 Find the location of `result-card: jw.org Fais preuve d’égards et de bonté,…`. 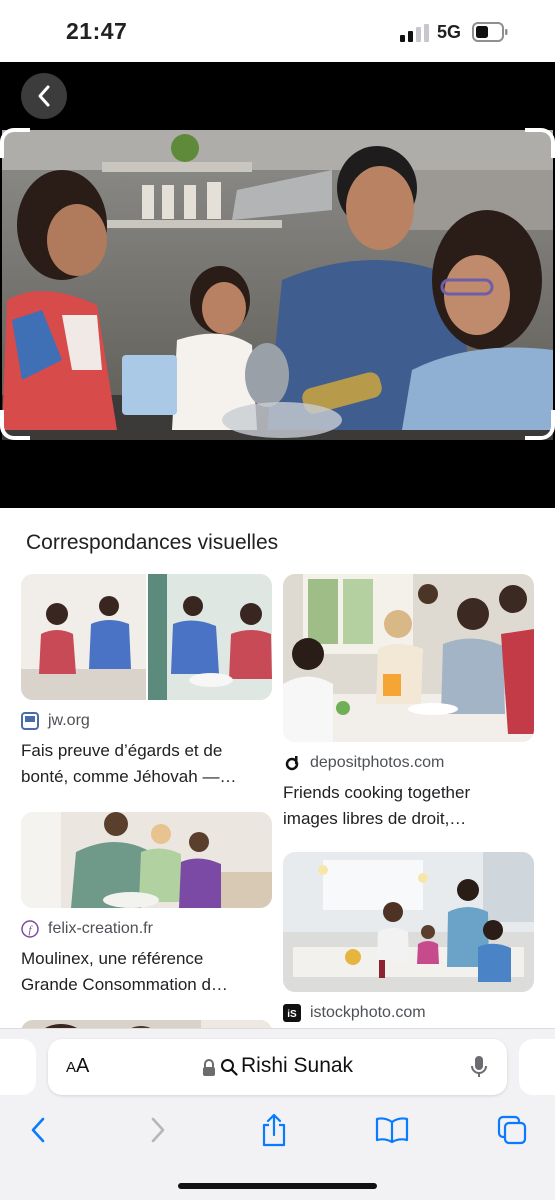

result-card: jw.org Fais preuve d’égards et de bonté,… is located at coordinates (146, 682).